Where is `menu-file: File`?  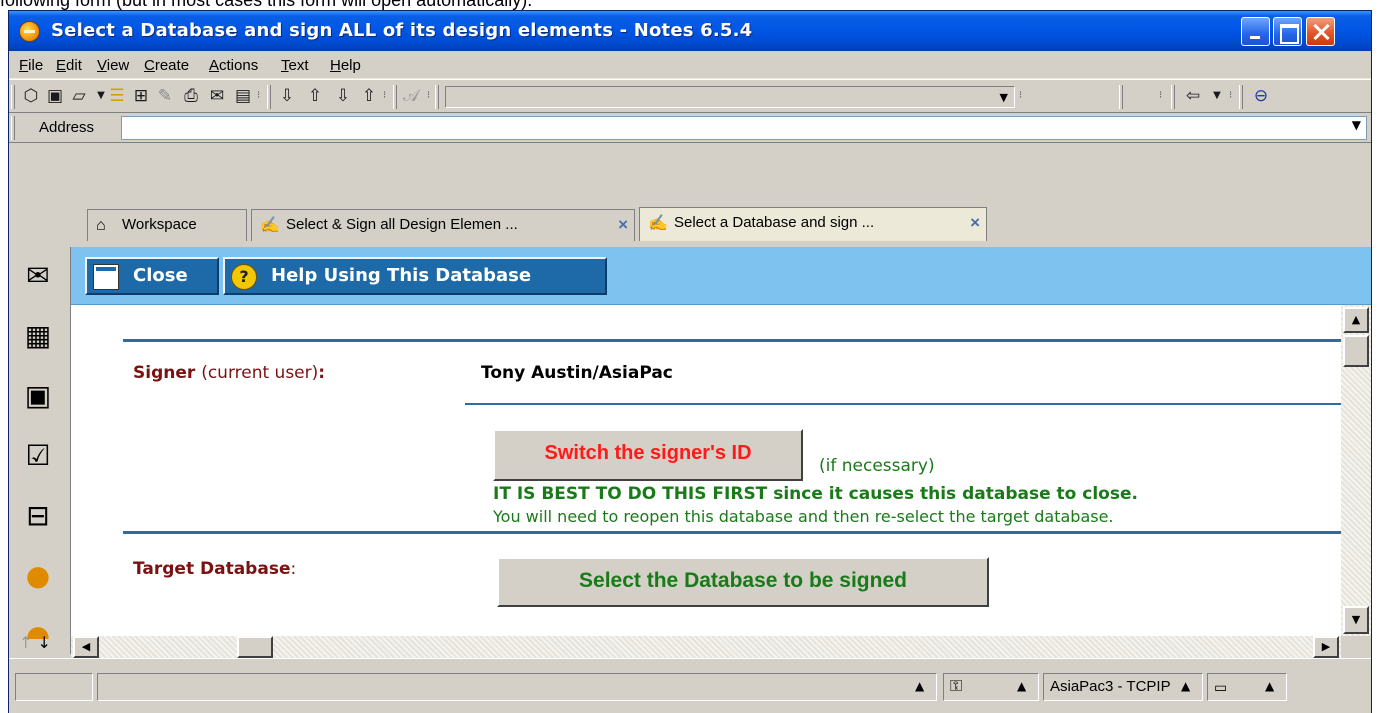 menu-file: File is located at coordinates (31, 65).